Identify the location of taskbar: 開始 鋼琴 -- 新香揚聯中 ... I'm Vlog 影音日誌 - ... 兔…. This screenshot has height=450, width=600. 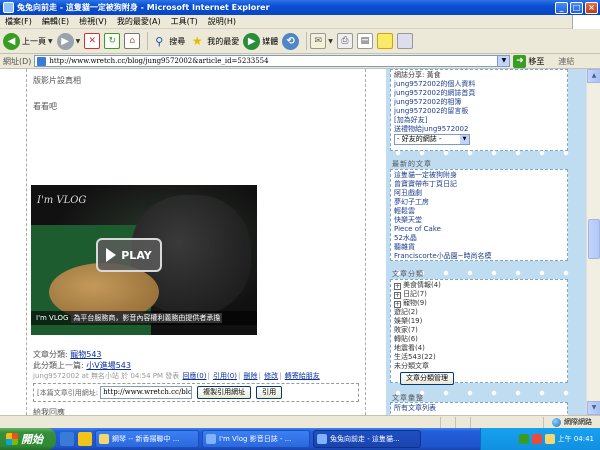
(300, 439).